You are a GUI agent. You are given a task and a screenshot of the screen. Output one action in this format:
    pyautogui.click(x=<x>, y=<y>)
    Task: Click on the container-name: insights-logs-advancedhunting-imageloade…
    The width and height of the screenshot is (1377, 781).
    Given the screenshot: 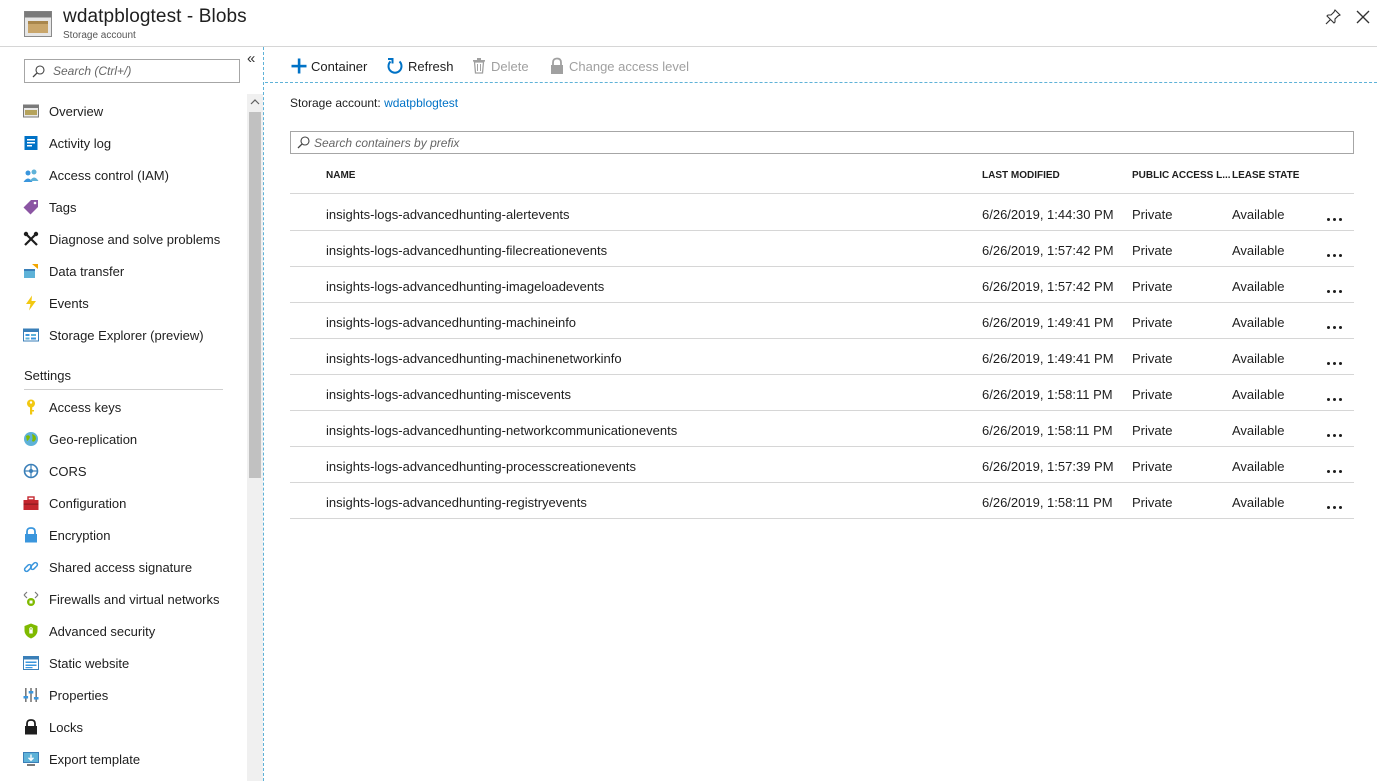 What is the action you would take?
    pyautogui.click(x=465, y=286)
    